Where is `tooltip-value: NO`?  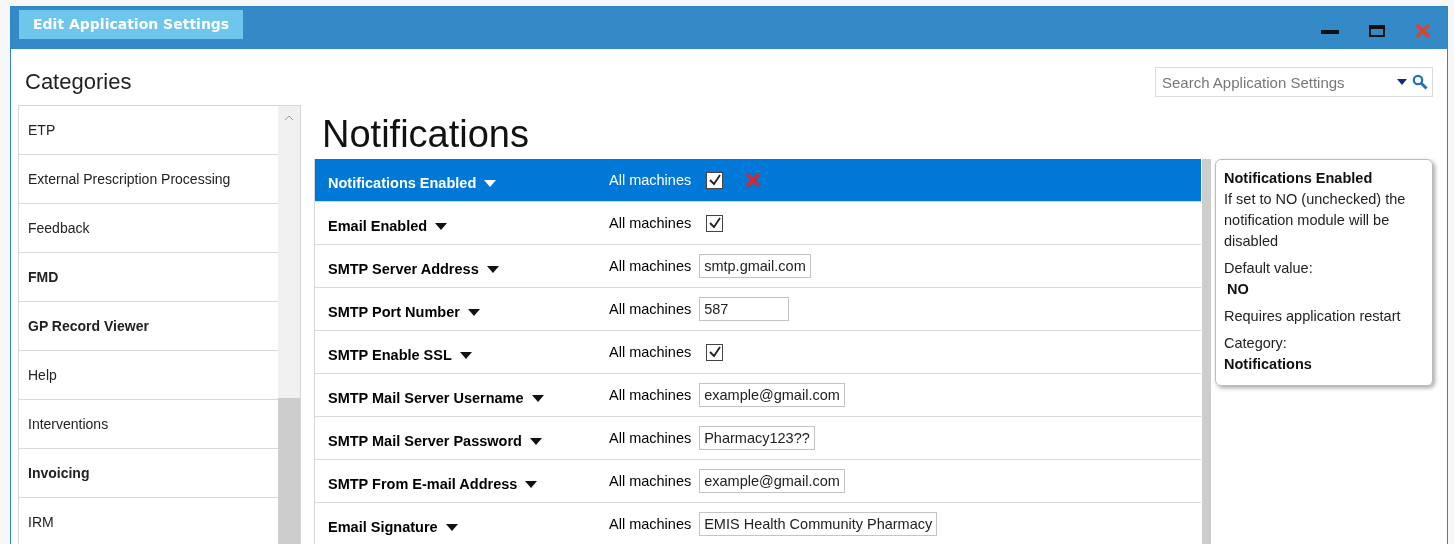 tooltip-value: NO is located at coordinates (1238, 289).